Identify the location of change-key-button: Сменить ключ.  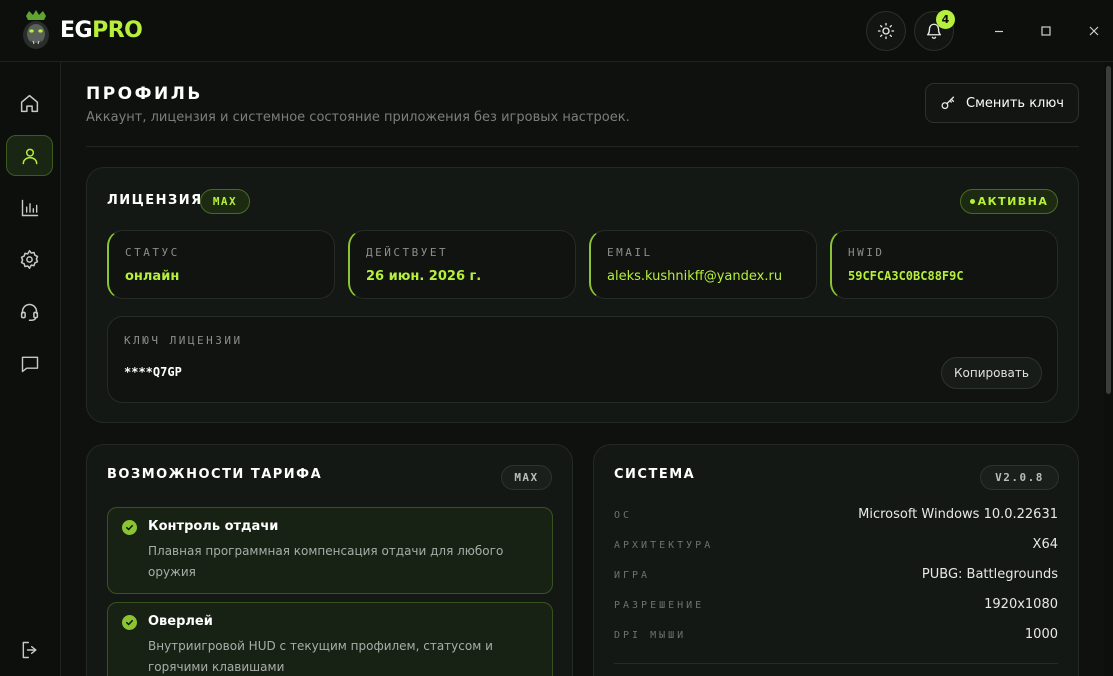
(1002, 103).